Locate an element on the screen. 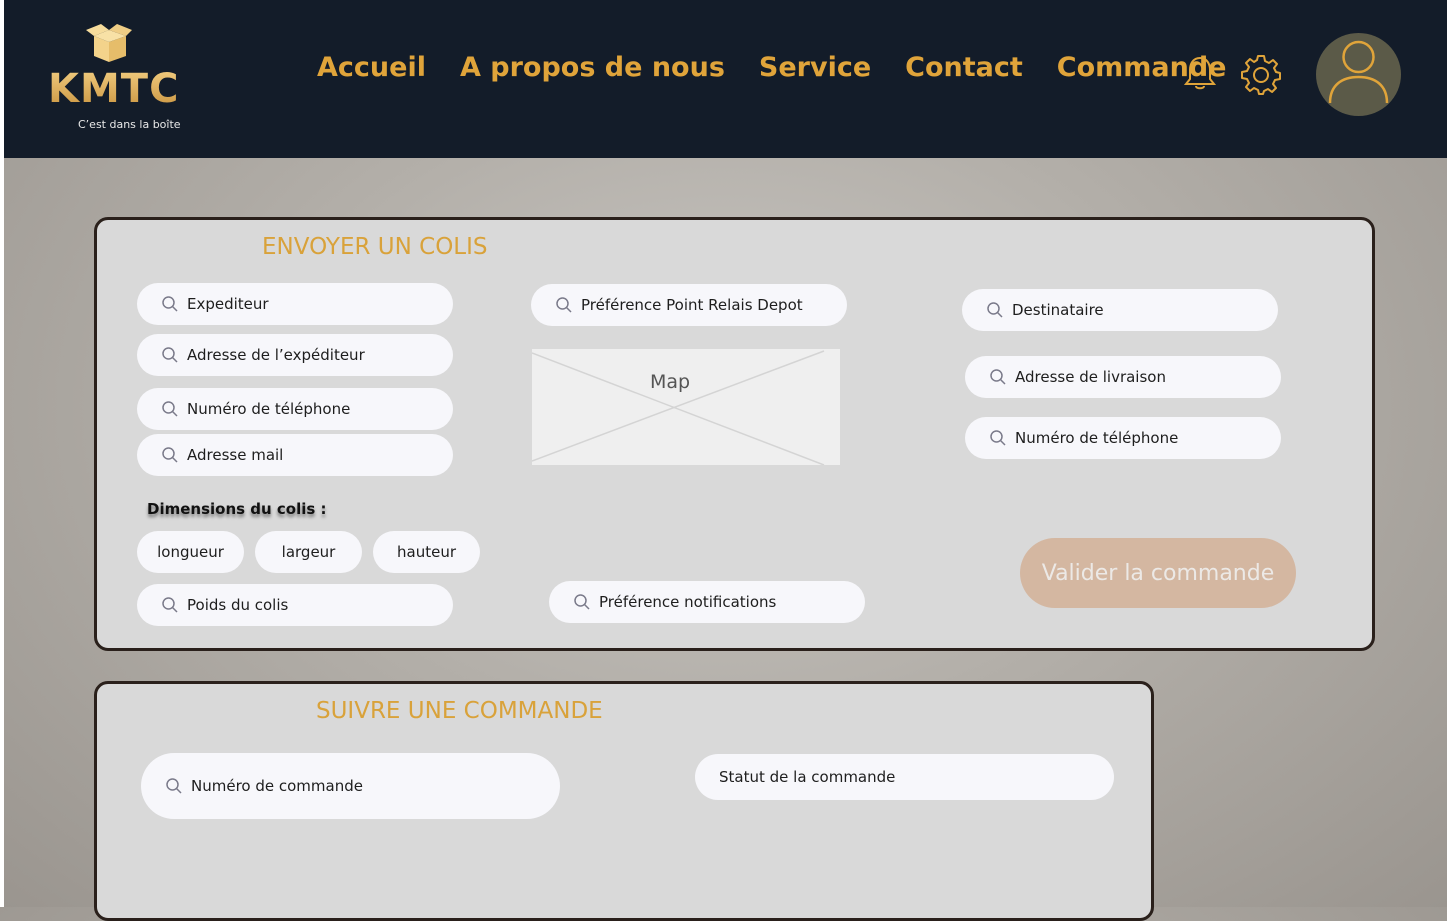  nav-a-propos: A propos de nous is located at coordinates (592, 67).